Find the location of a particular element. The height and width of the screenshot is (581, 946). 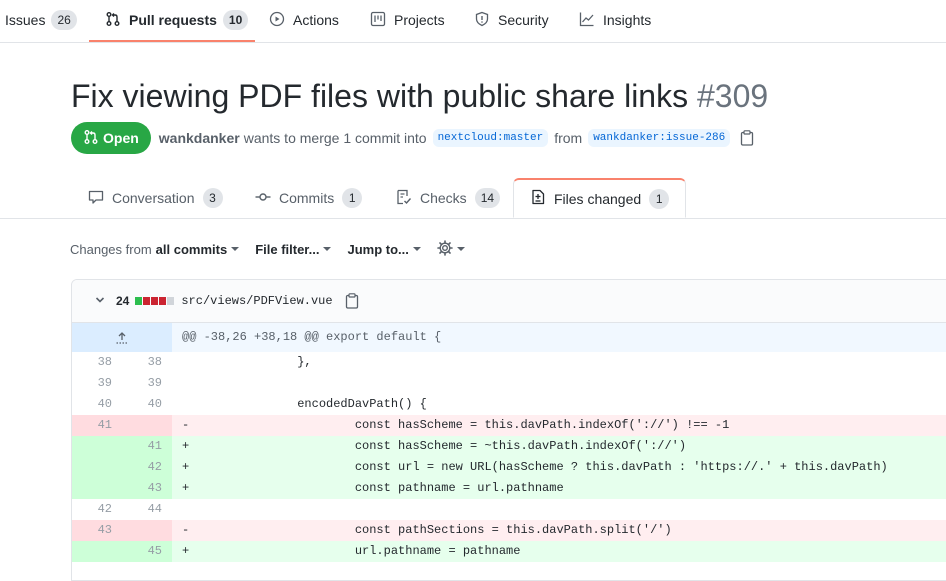

repo-nav-projects-label: Projects is located at coordinates (419, 20).